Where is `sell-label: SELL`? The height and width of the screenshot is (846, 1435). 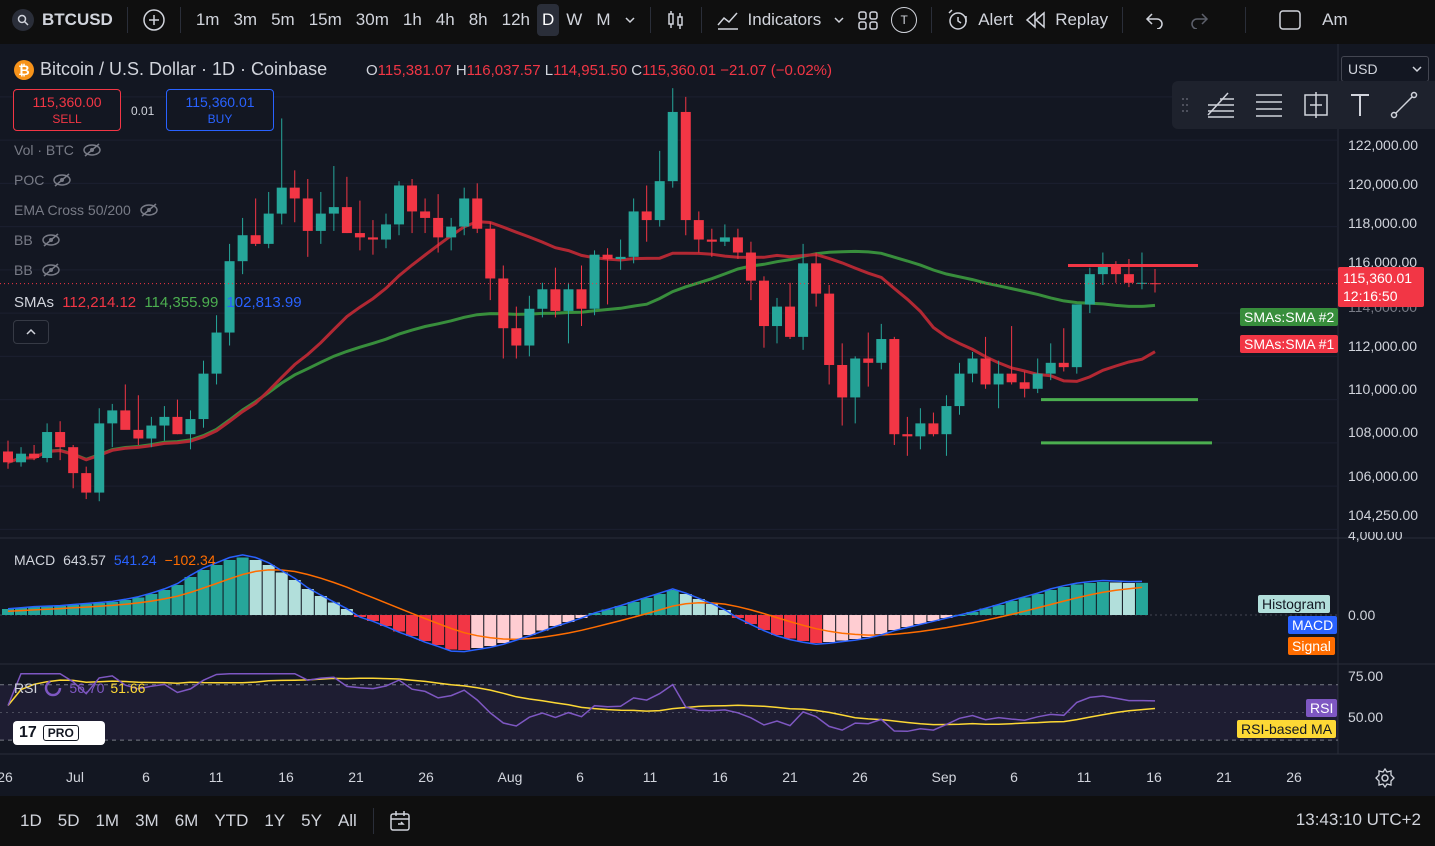 sell-label: SELL is located at coordinates (67, 119).